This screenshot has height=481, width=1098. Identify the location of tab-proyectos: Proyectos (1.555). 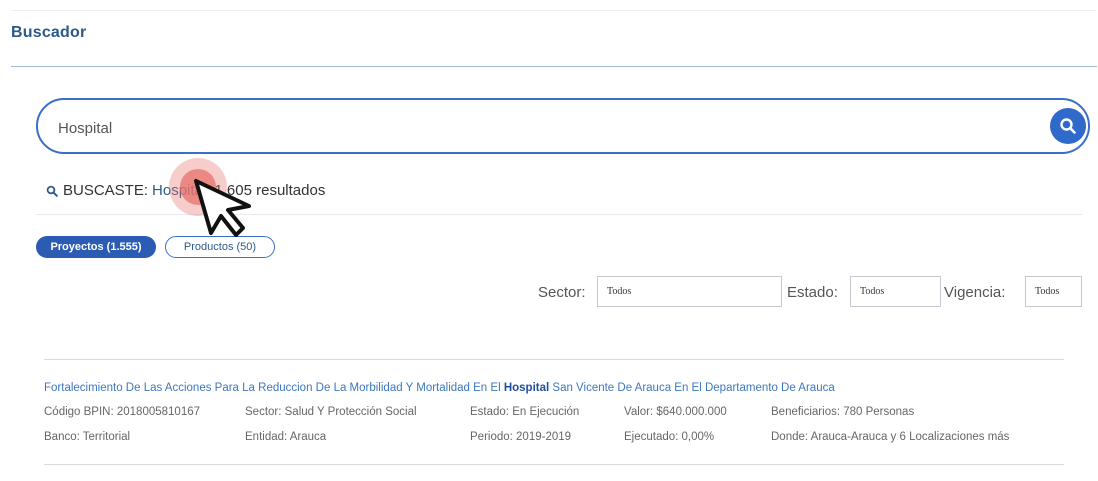
(96, 247).